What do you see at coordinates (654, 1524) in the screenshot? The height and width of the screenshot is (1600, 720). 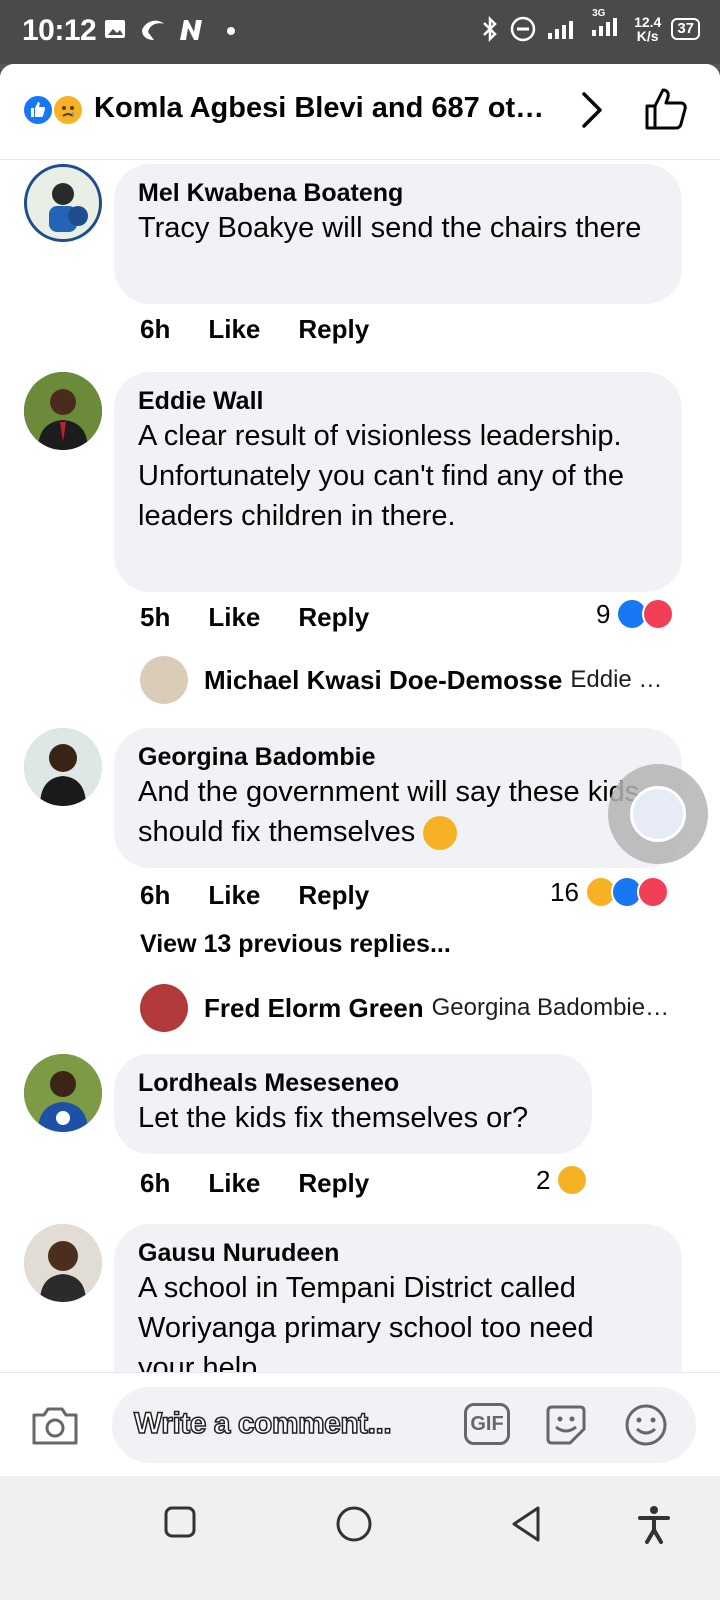 I see `accessibility-icon` at bounding box center [654, 1524].